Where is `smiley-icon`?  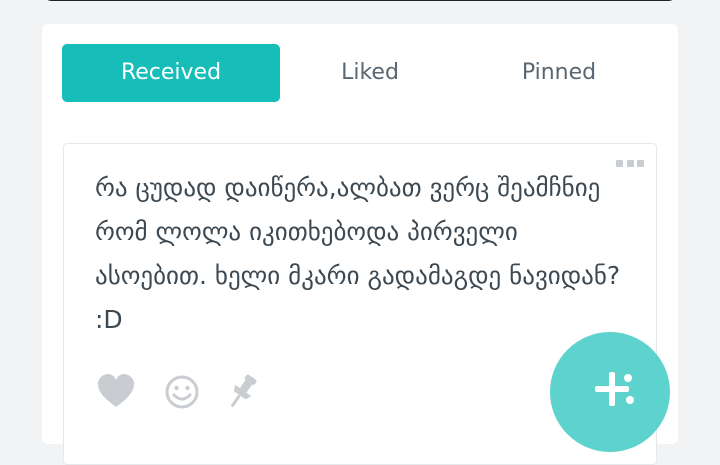
smiley-icon is located at coordinates (182, 392).